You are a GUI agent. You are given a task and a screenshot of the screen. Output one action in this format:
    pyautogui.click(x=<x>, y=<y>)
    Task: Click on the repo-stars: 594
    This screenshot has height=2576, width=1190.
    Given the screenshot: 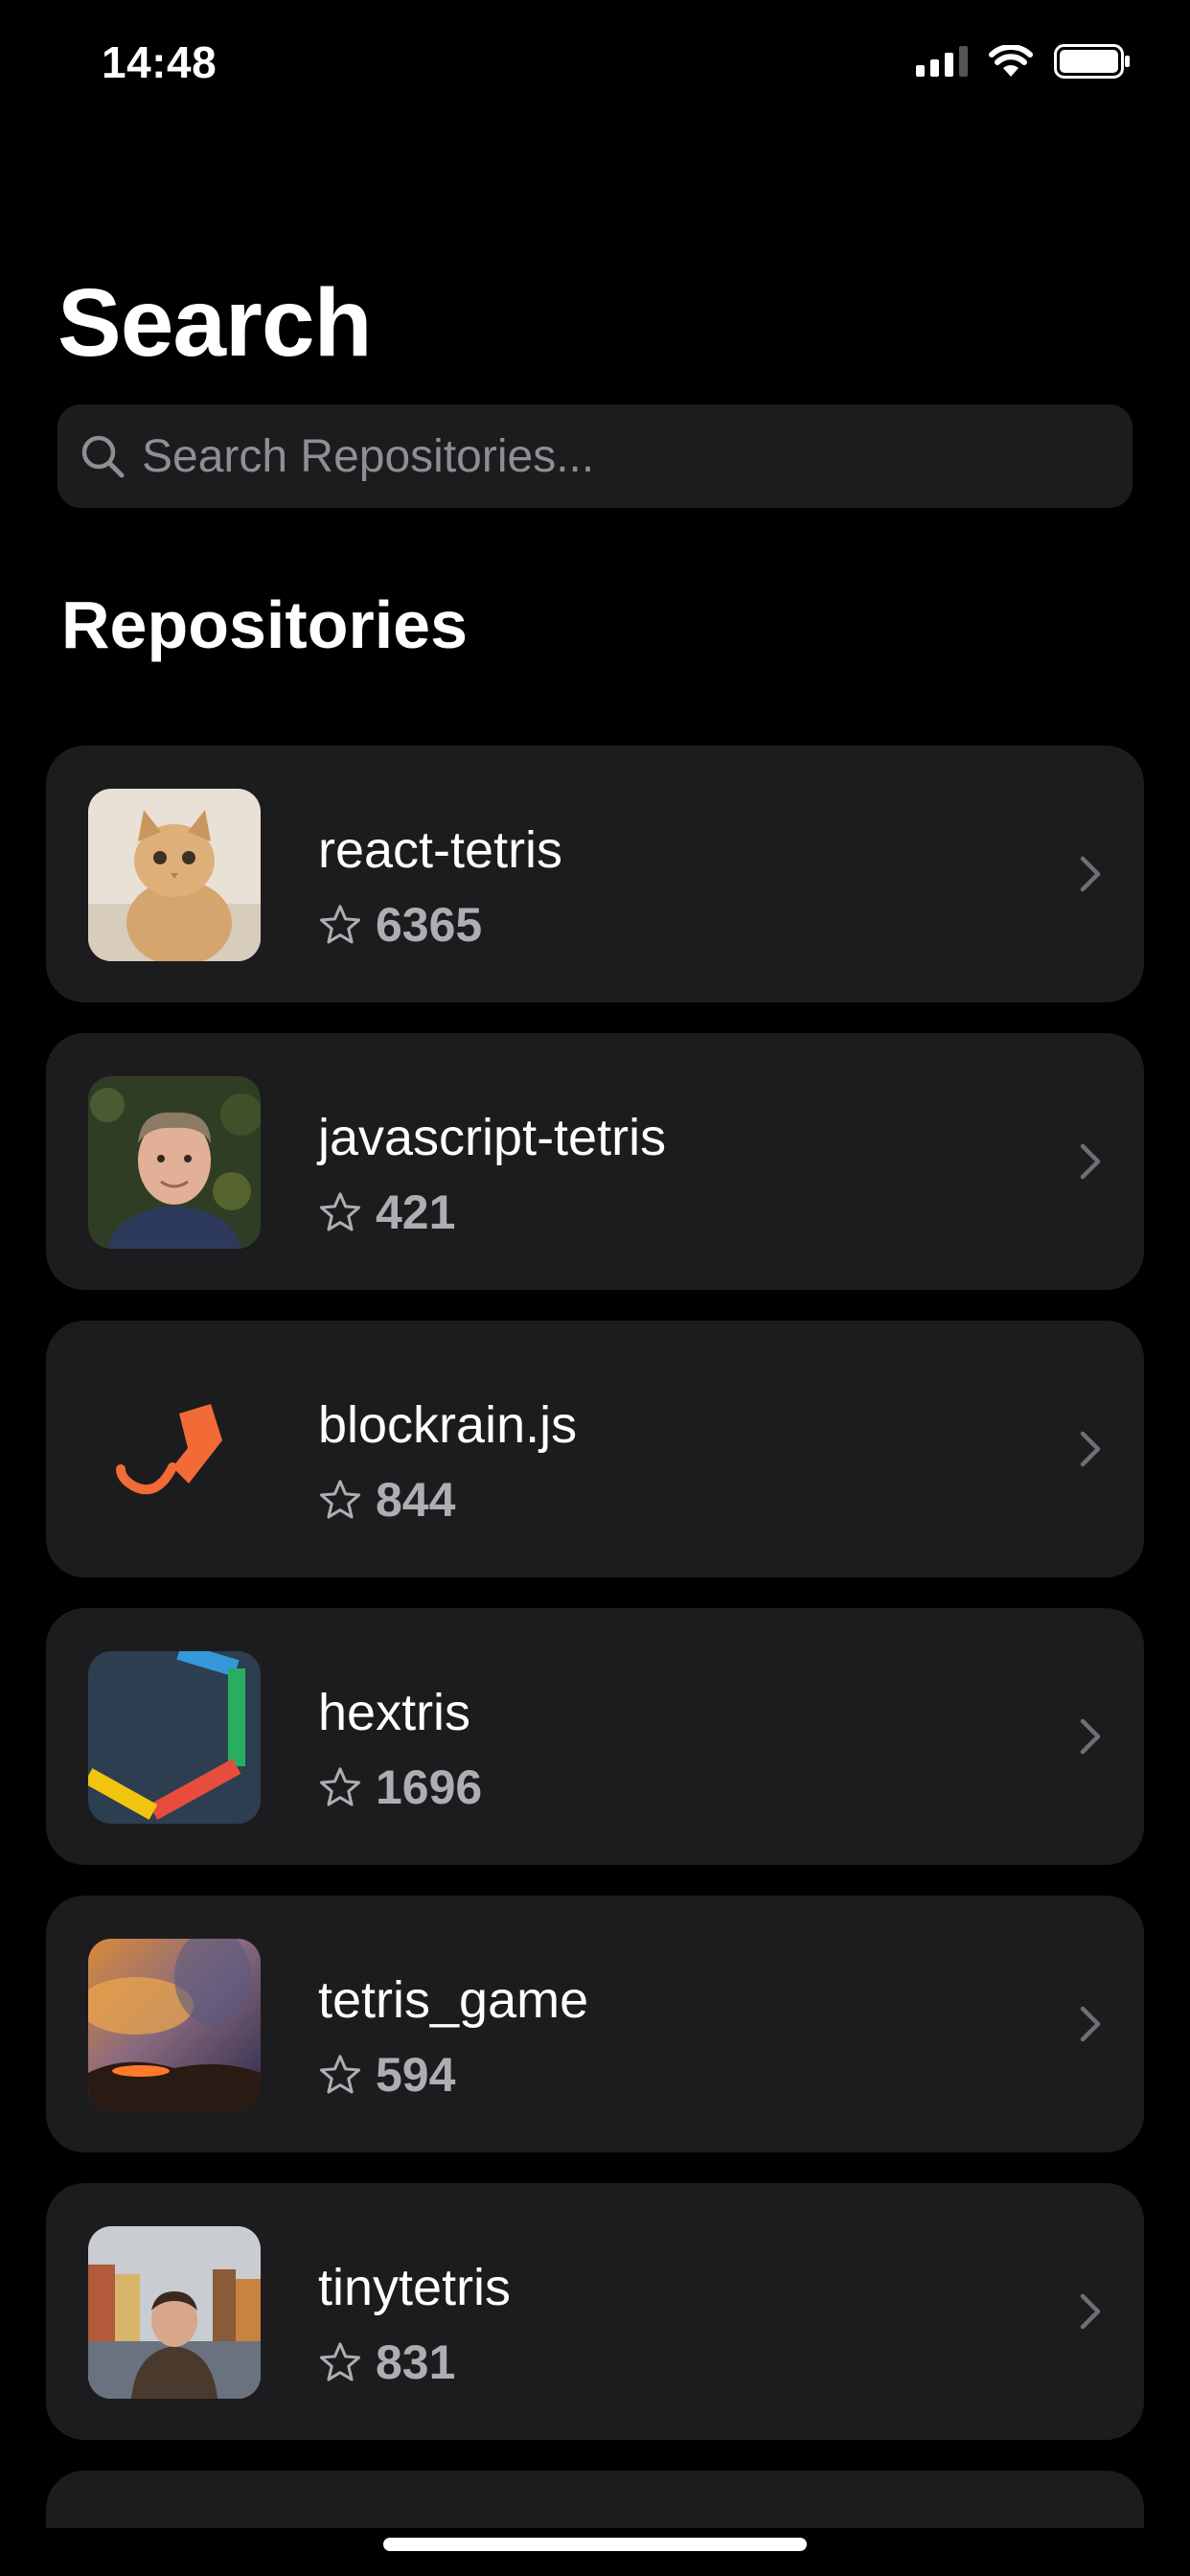 What is the action you would take?
    pyautogui.click(x=387, y=2075)
    